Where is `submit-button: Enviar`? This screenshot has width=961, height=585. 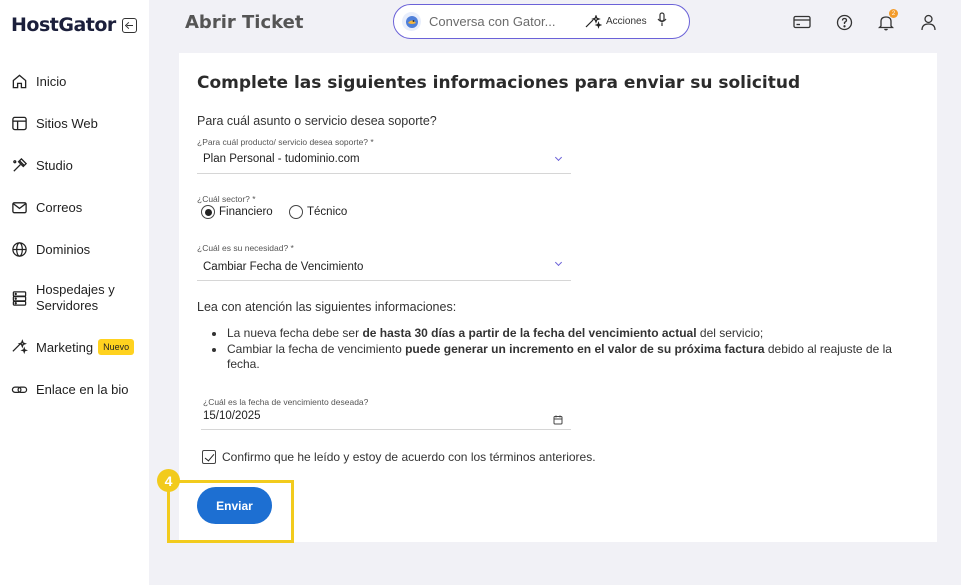
submit-button: Enviar is located at coordinates (234, 505).